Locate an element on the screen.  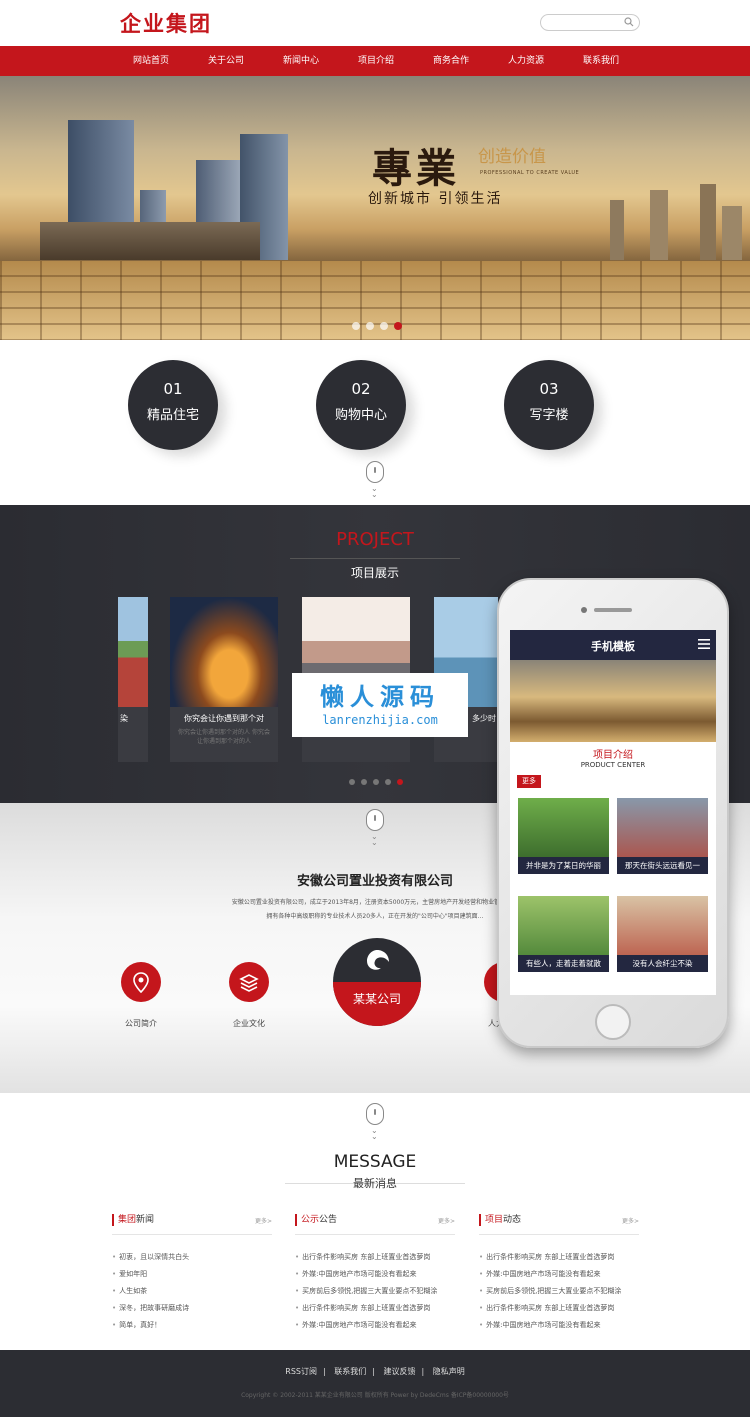
footer-link-contact: 联系我们 is located at coordinates (350, 1371).